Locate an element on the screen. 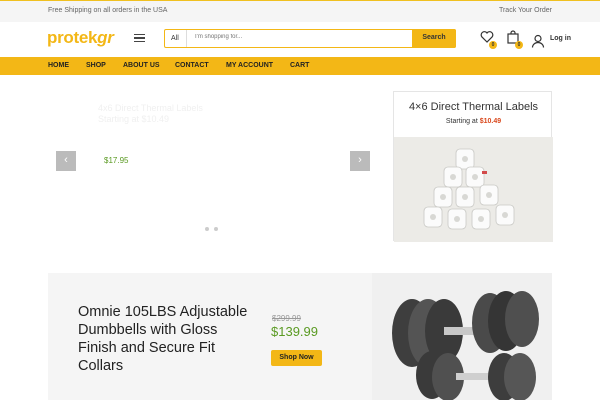 This screenshot has width=600, height=400. site-header: protekgr All Search 0 0 Log in is located at coordinates (300, 39).